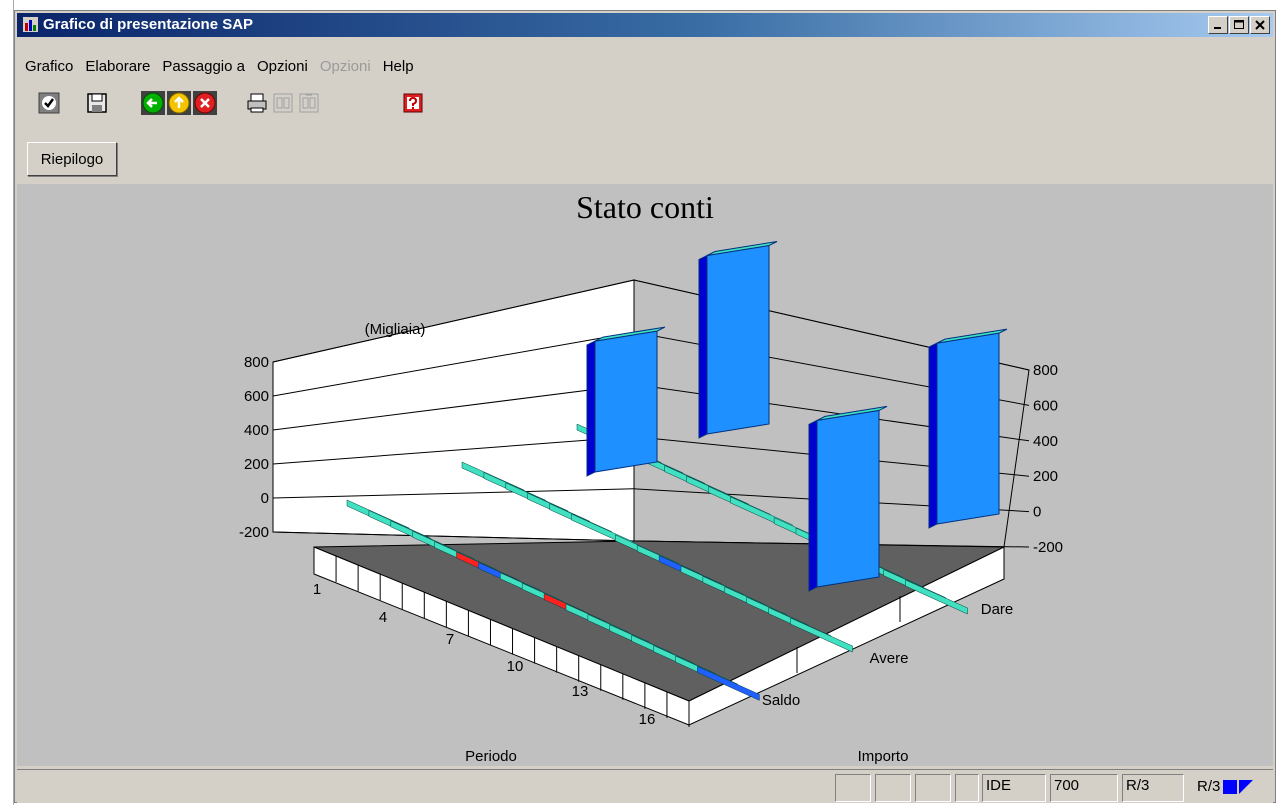 This screenshot has height=805, width=1278. I want to click on sap-graphic-icon, so click(30, 24).